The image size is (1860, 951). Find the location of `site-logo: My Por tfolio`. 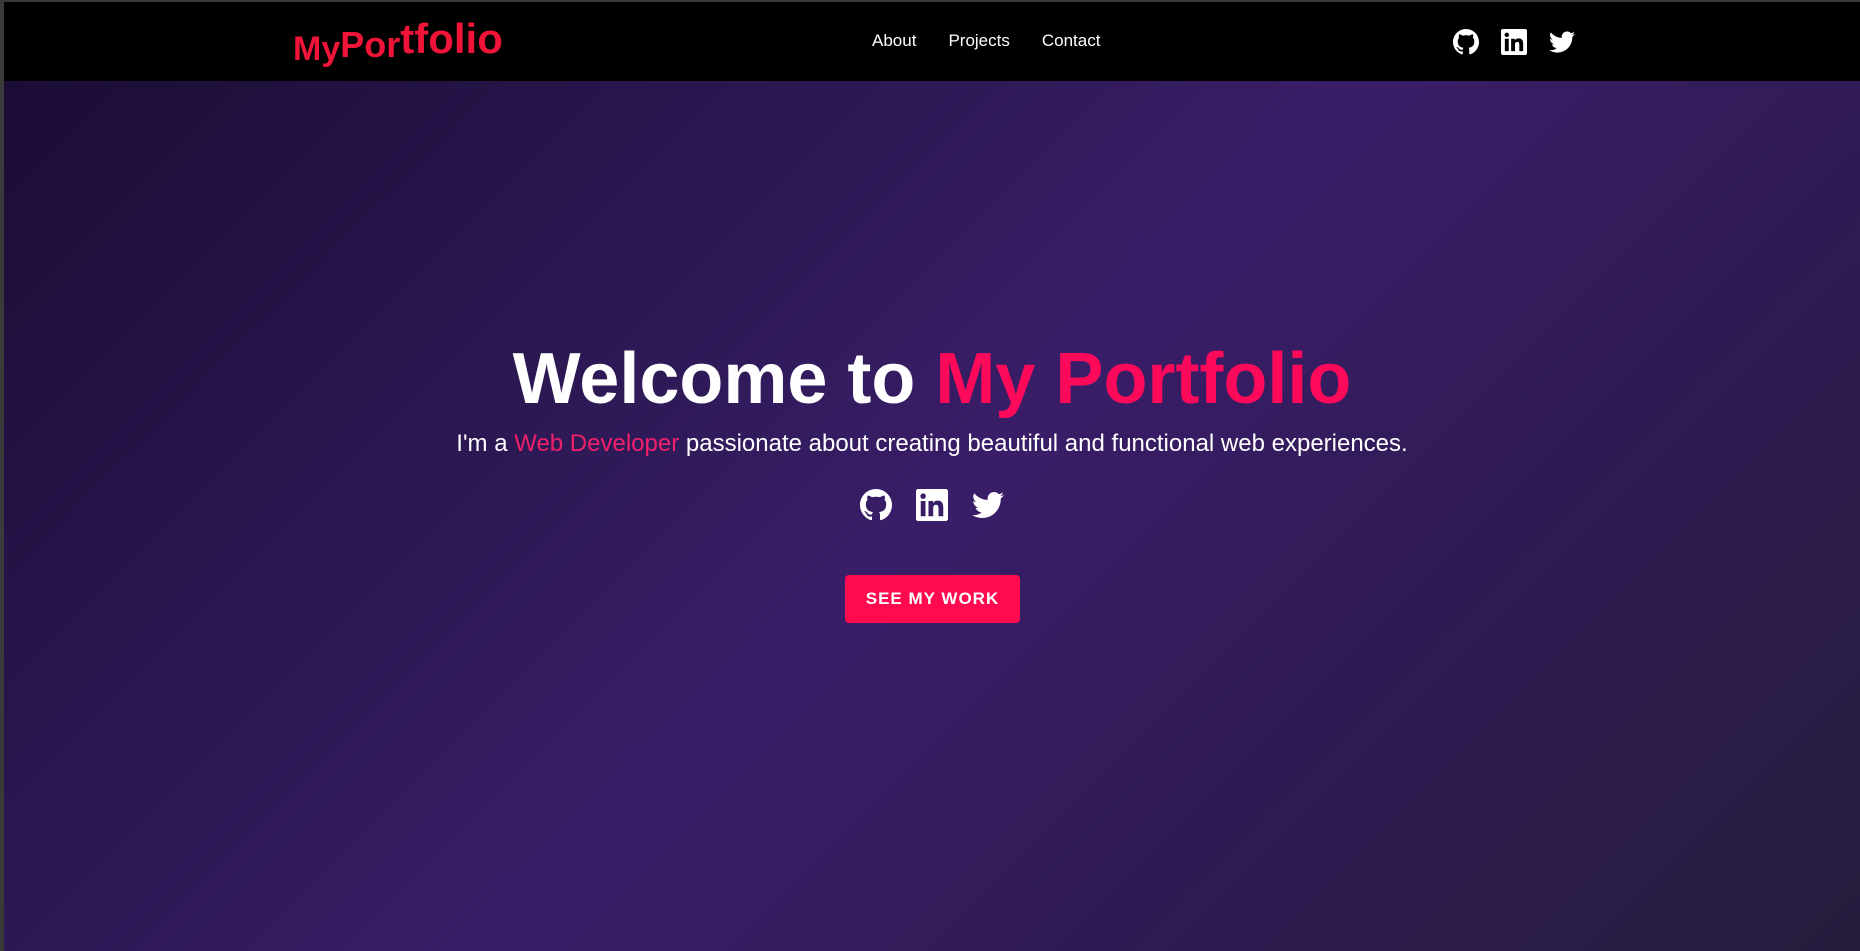

site-logo: My Por tfolio is located at coordinates (398, 38).